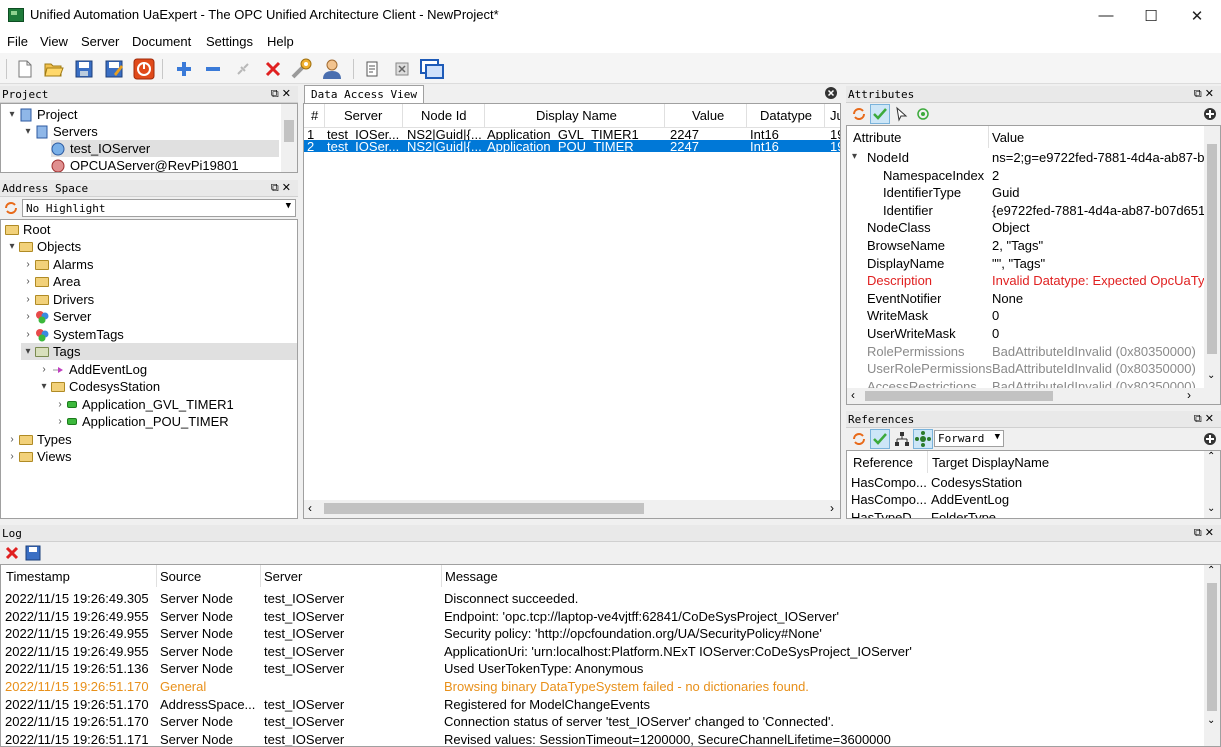 The height and width of the screenshot is (747, 1221). I want to click on attribute-row: NodeClass Object, so click(1025, 228).